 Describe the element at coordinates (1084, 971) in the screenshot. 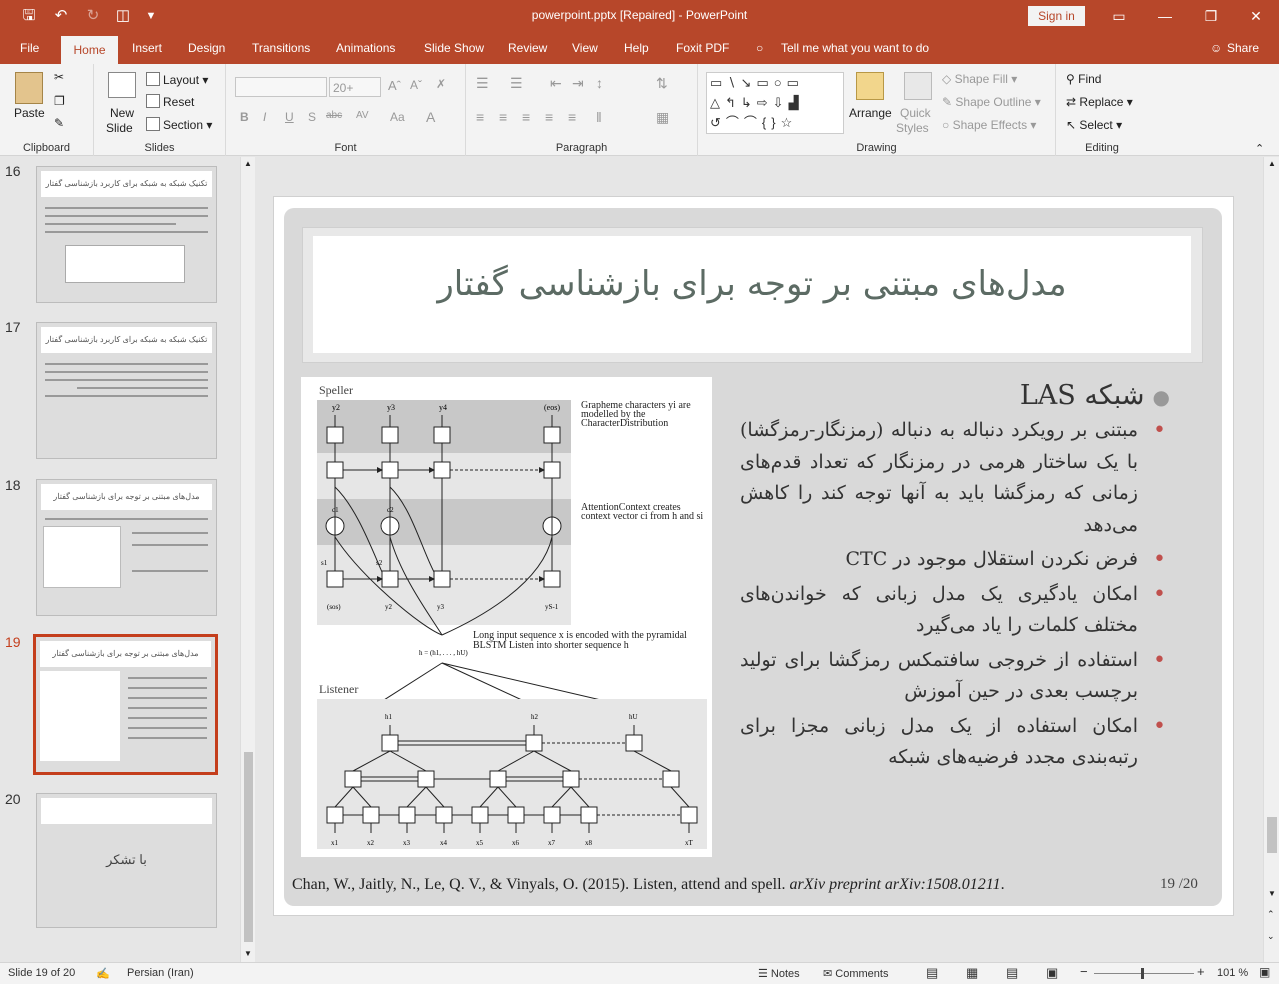

I see `zoom-out-icon: −` at that location.